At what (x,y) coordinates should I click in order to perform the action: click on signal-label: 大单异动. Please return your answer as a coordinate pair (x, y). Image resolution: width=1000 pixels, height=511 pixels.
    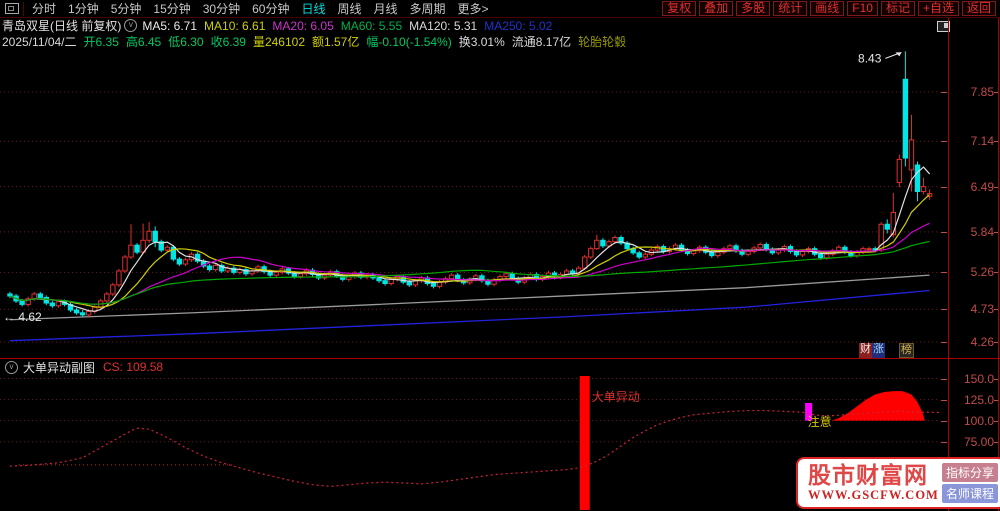
    Looking at the image, I should click on (615, 397).